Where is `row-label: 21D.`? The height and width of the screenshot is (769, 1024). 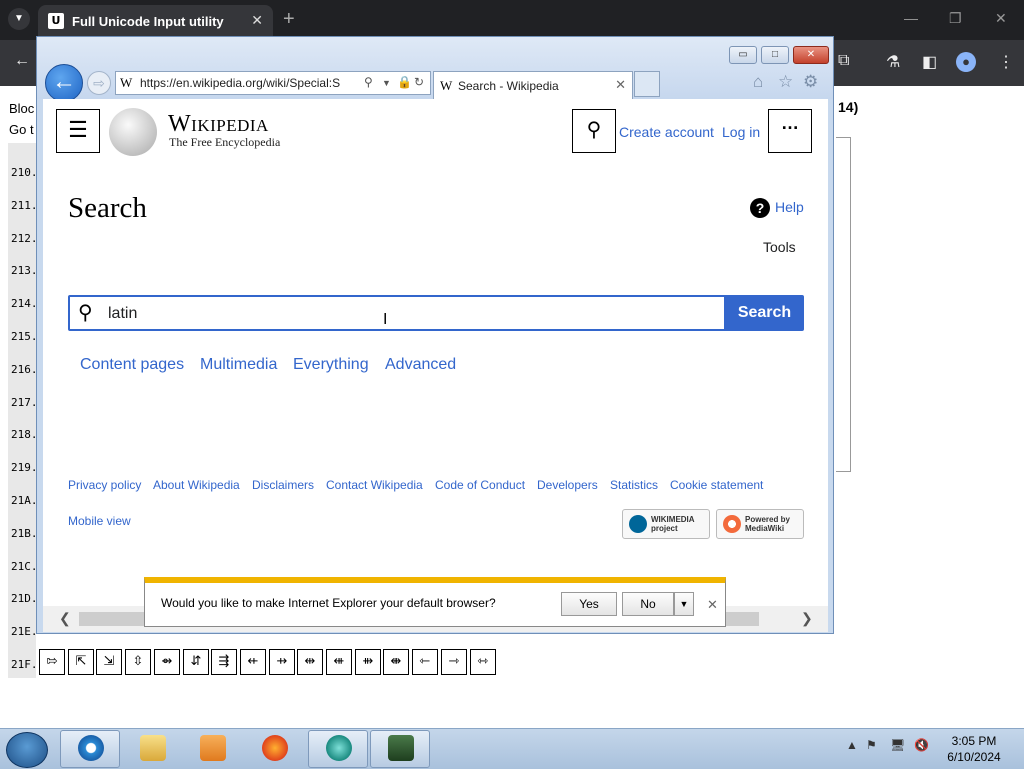
row-label: 21D. is located at coordinates (24, 598).